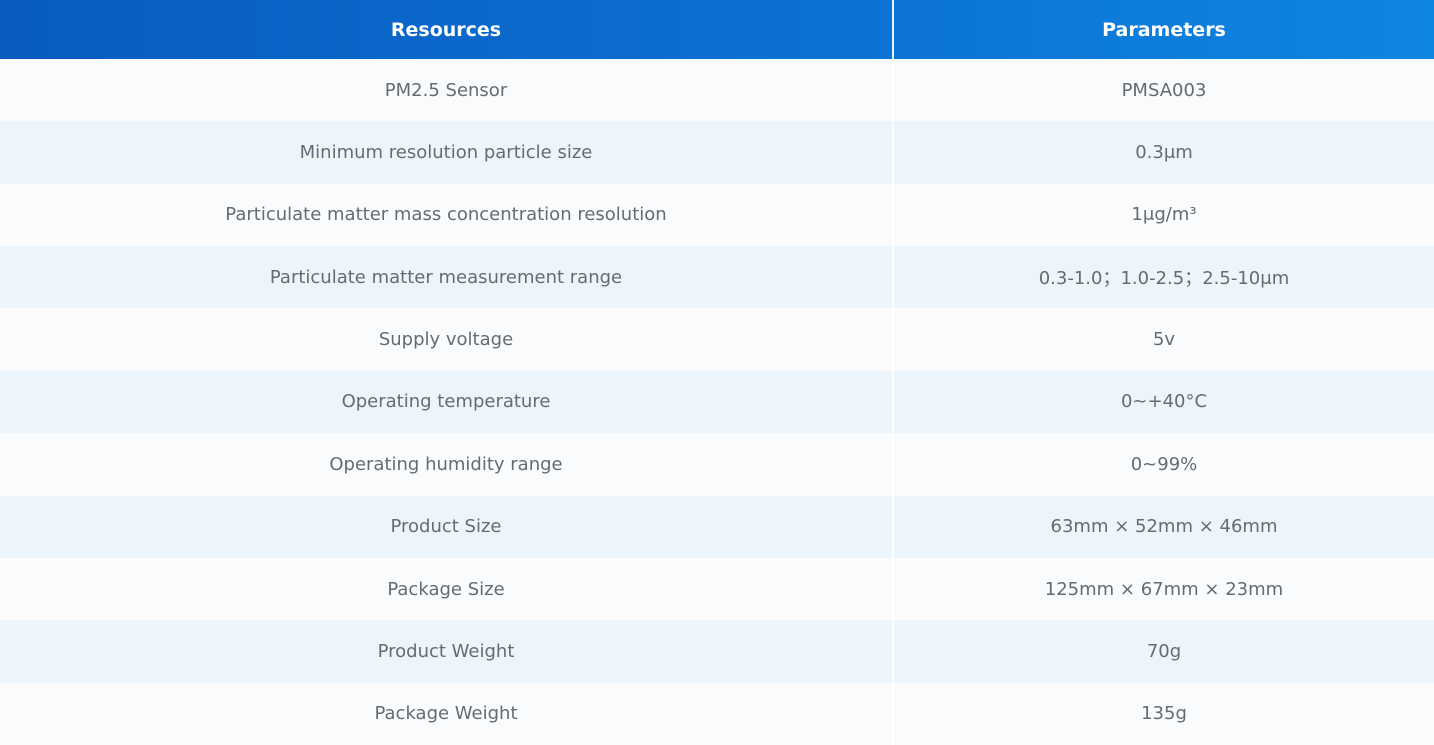  Describe the element at coordinates (1164, 464) in the screenshot. I see `parameter-cell: 0~99%` at that location.